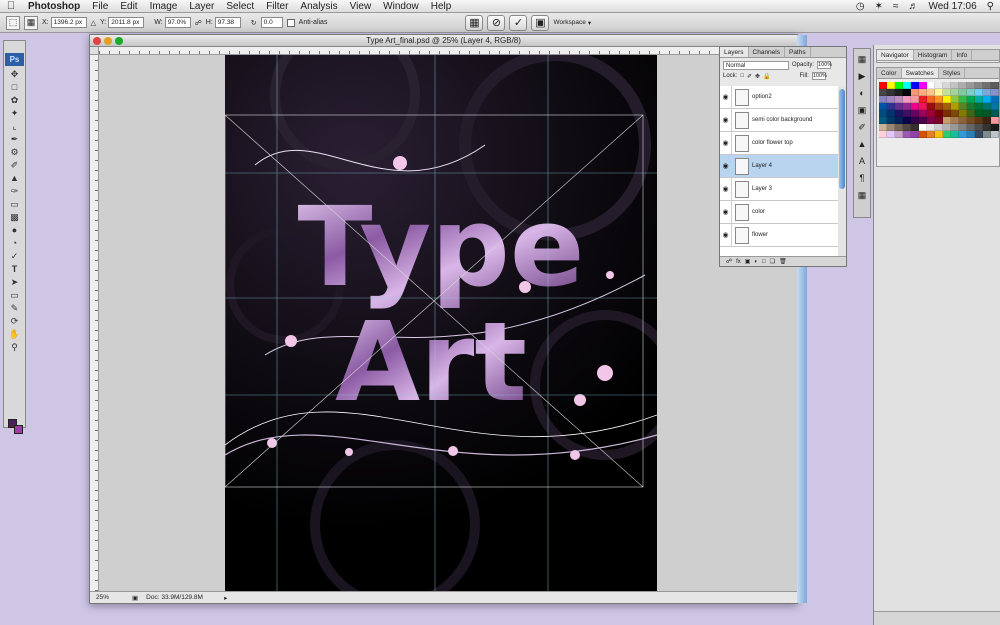  Describe the element at coordinates (271, 22) in the screenshot. I see `angle-input: 0.0` at that location.